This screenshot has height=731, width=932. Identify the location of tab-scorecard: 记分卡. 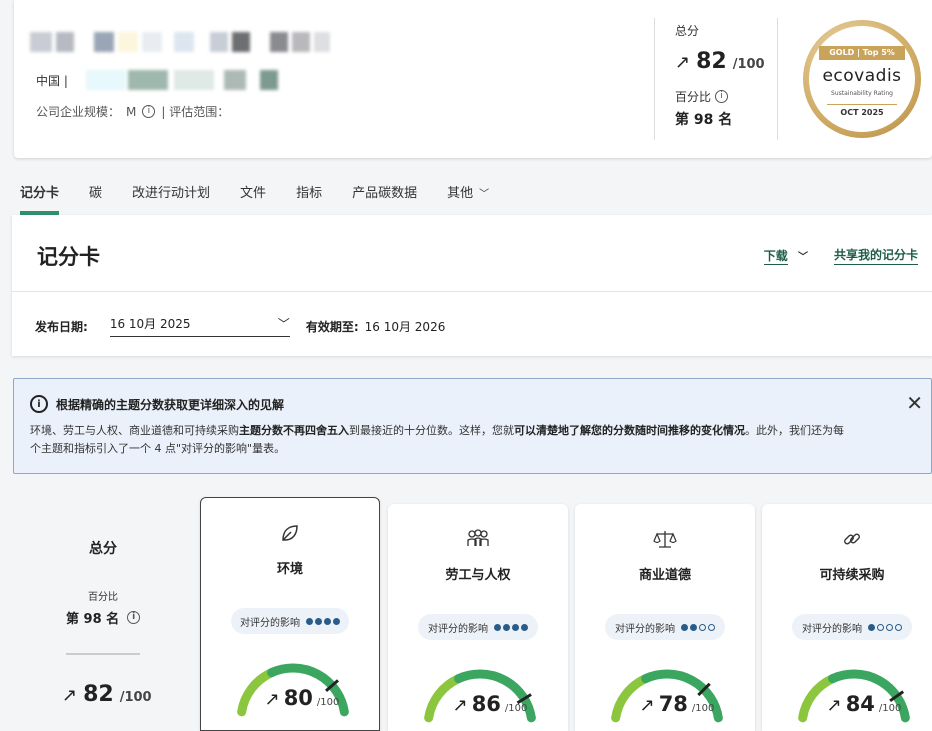
(40, 195).